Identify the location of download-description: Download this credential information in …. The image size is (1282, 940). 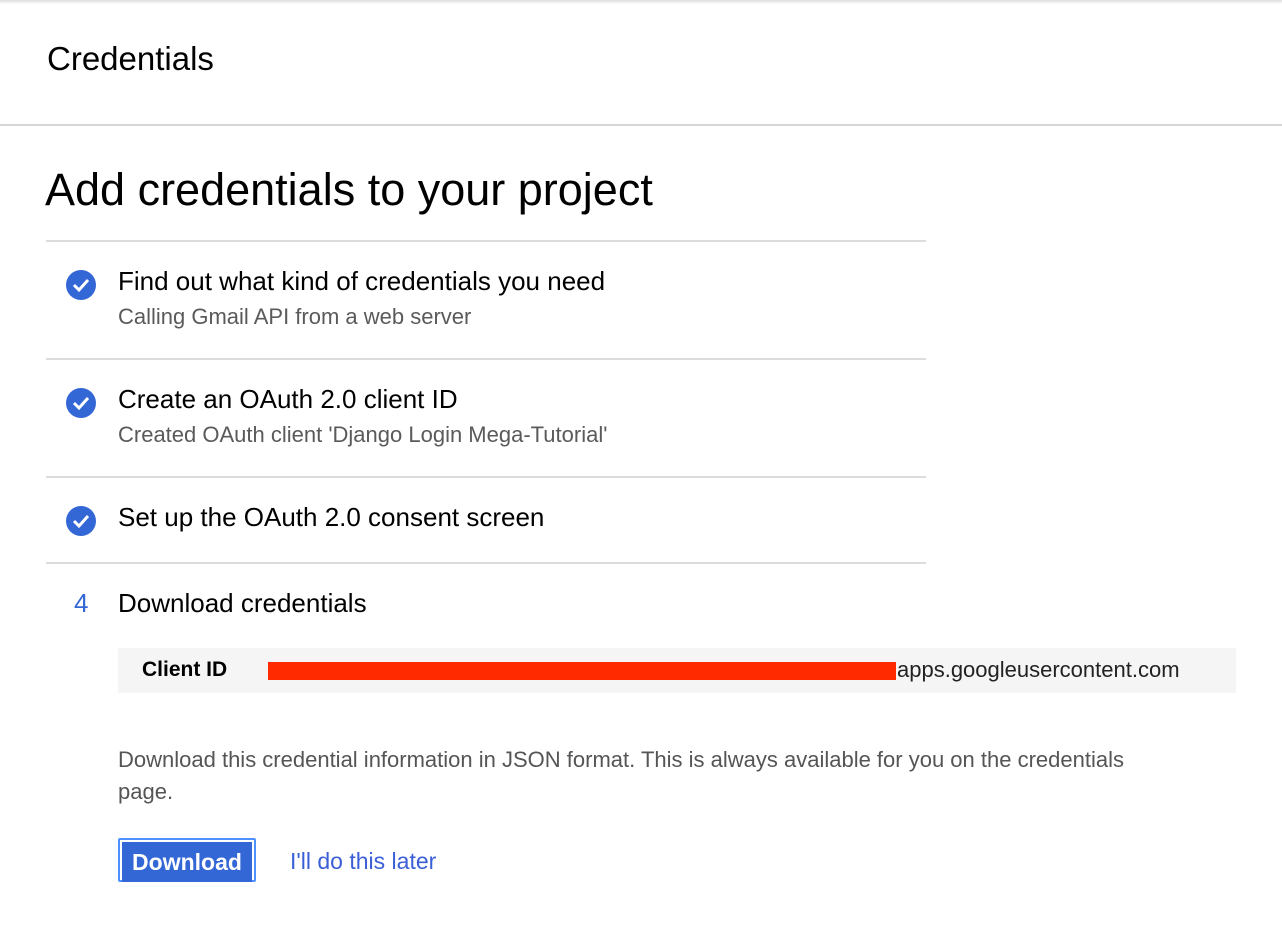
(621, 775).